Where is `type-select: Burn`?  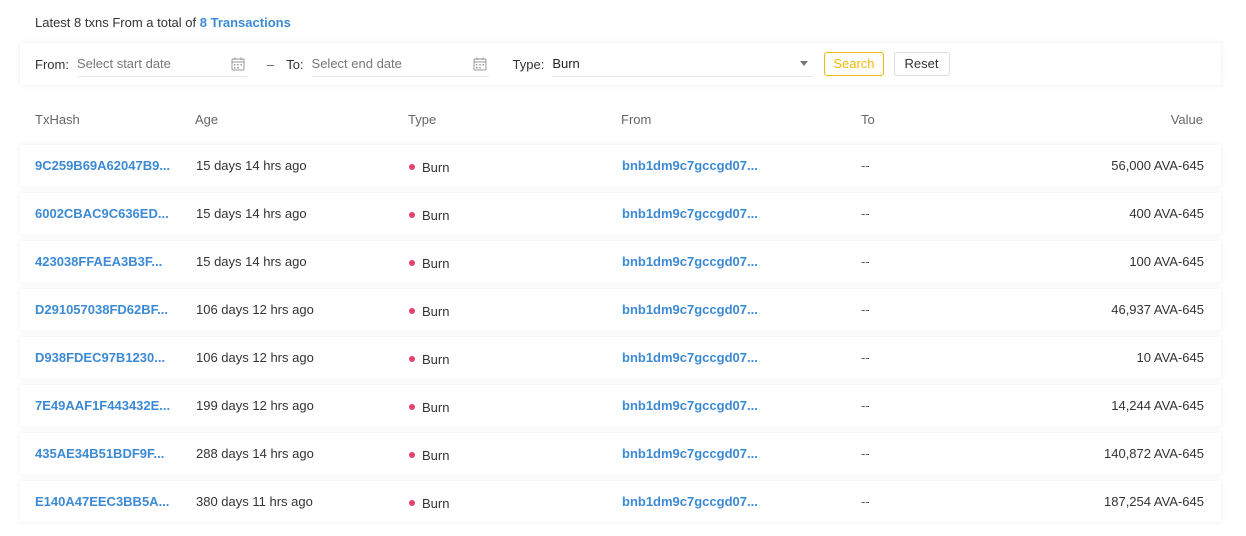
type-select: Burn is located at coordinates (683, 64).